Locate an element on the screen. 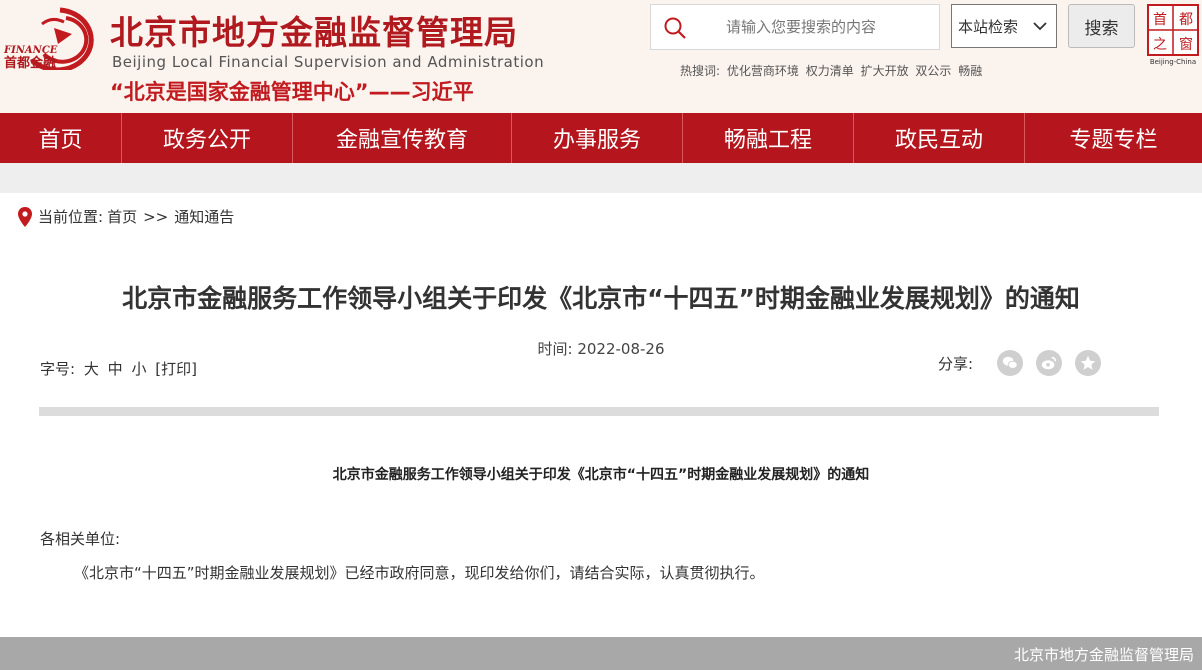  search-scope-value: 本站检索 is located at coordinates (988, 26).